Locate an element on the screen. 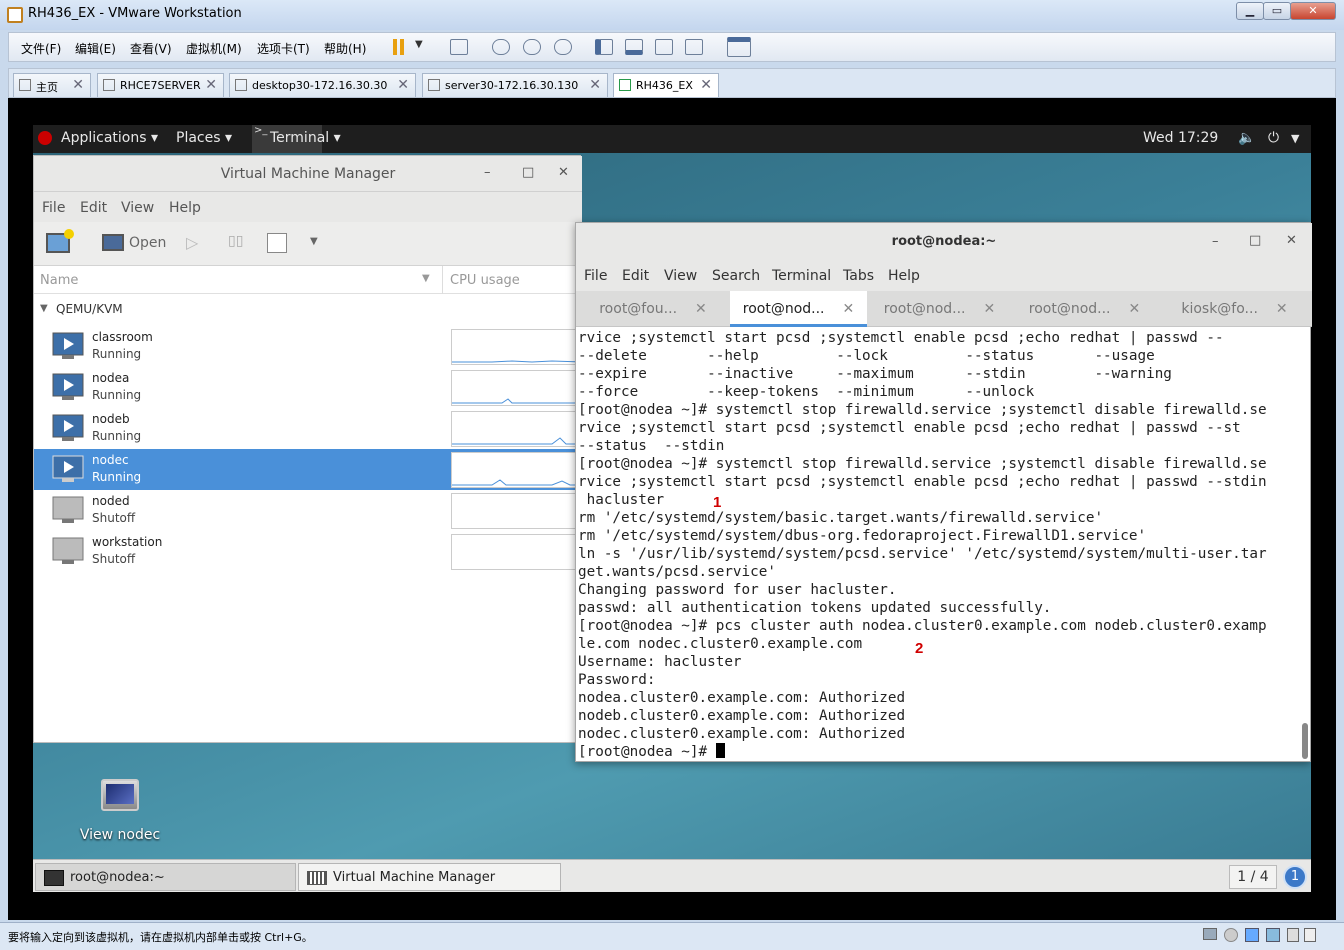 The height and width of the screenshot is (950, 1344). annotation-marker-1: 1 is located at coordinates (717, 502).